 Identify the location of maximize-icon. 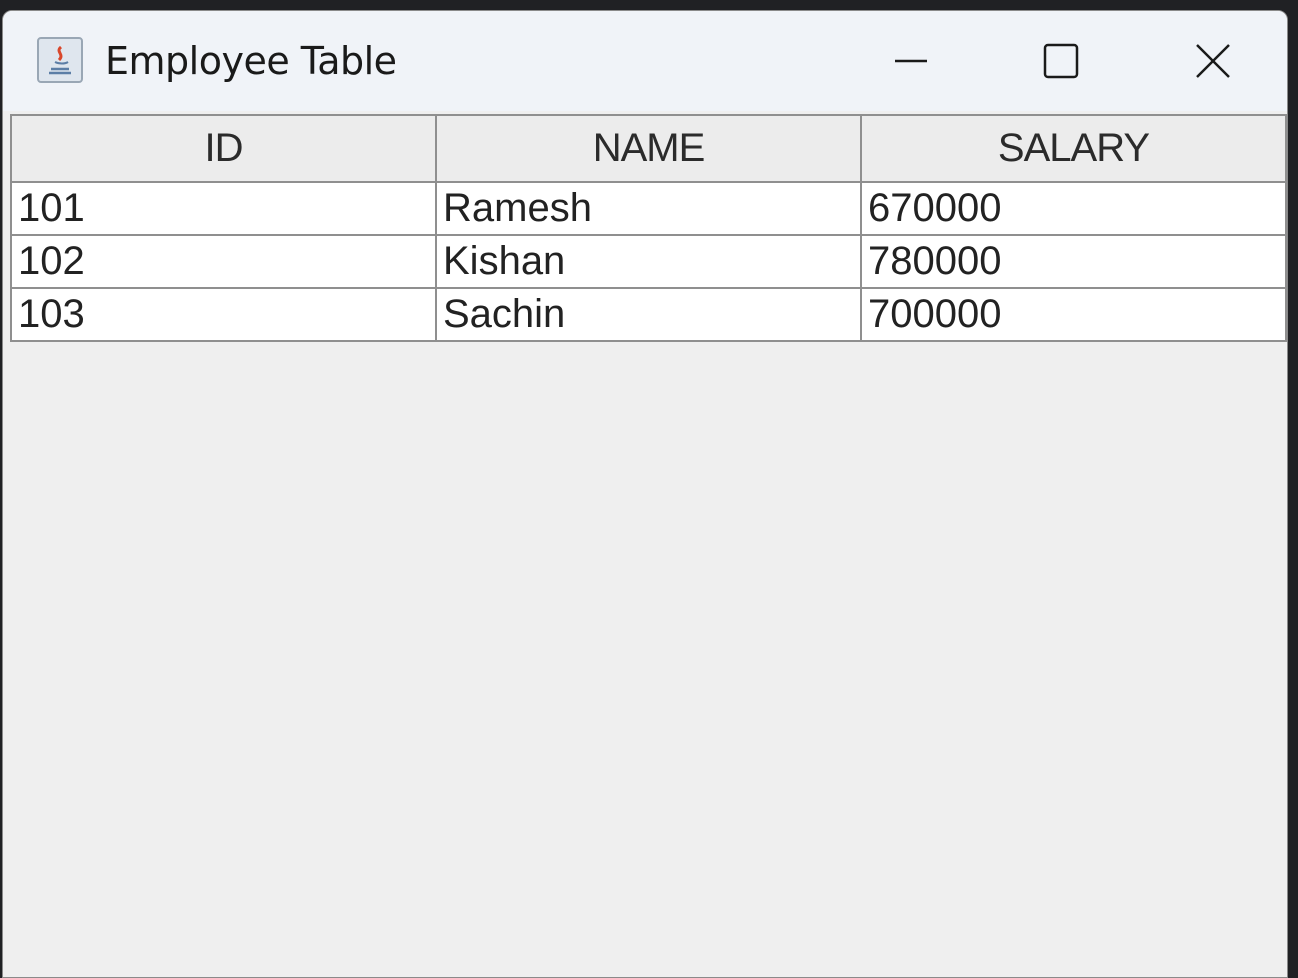
(1061, 61).